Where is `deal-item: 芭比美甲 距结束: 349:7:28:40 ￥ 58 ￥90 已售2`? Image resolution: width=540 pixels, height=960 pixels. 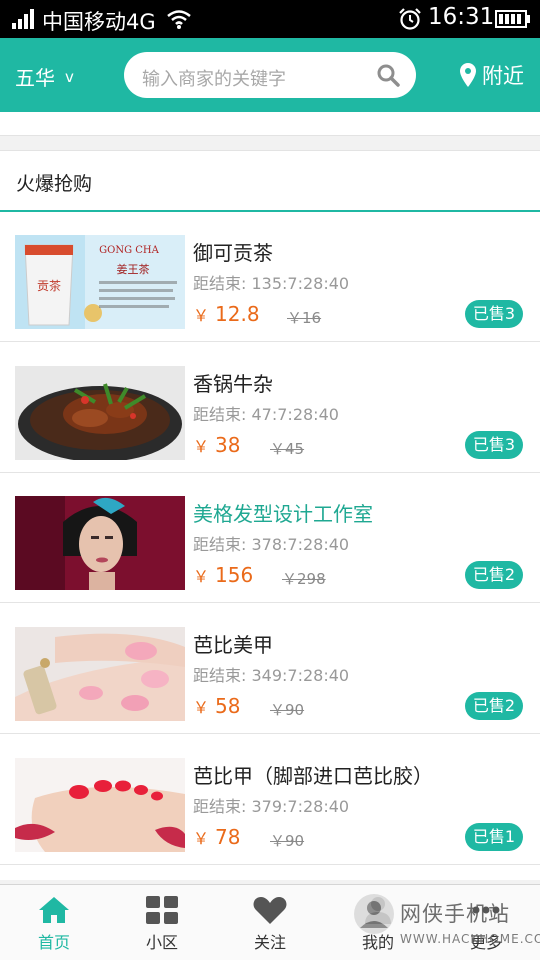 deal-item: 芭比美甲 距结束: 349:7:28:40 ￥ 58 ￥90 已售2 is located at coordinates (270, 669).